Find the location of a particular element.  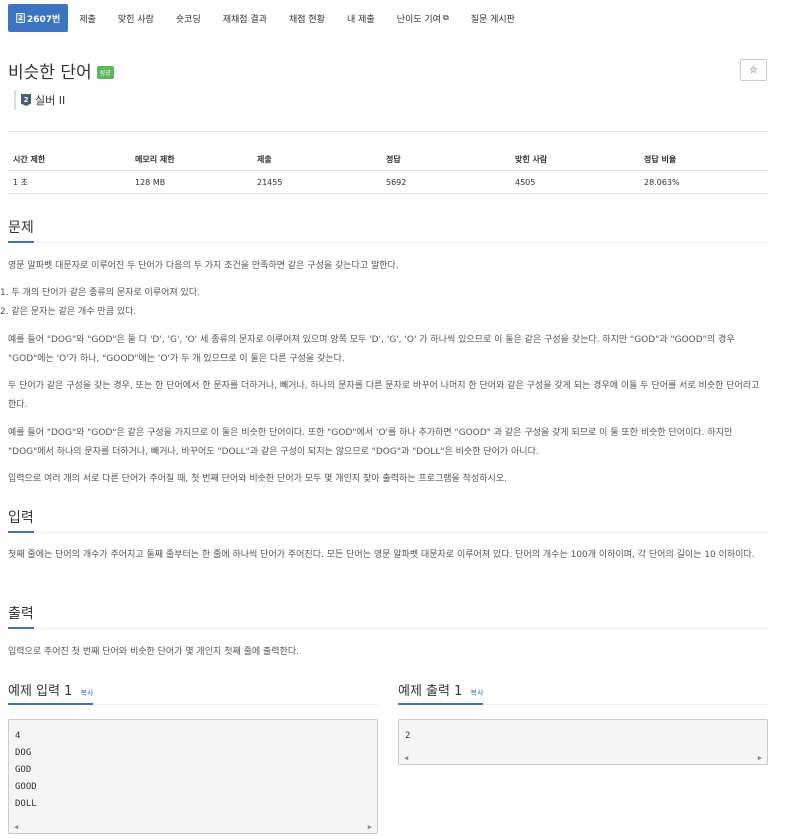

condition-2: 같은 문자는 같은 개수 만큼 있다. is located at coordinates (74, 312).